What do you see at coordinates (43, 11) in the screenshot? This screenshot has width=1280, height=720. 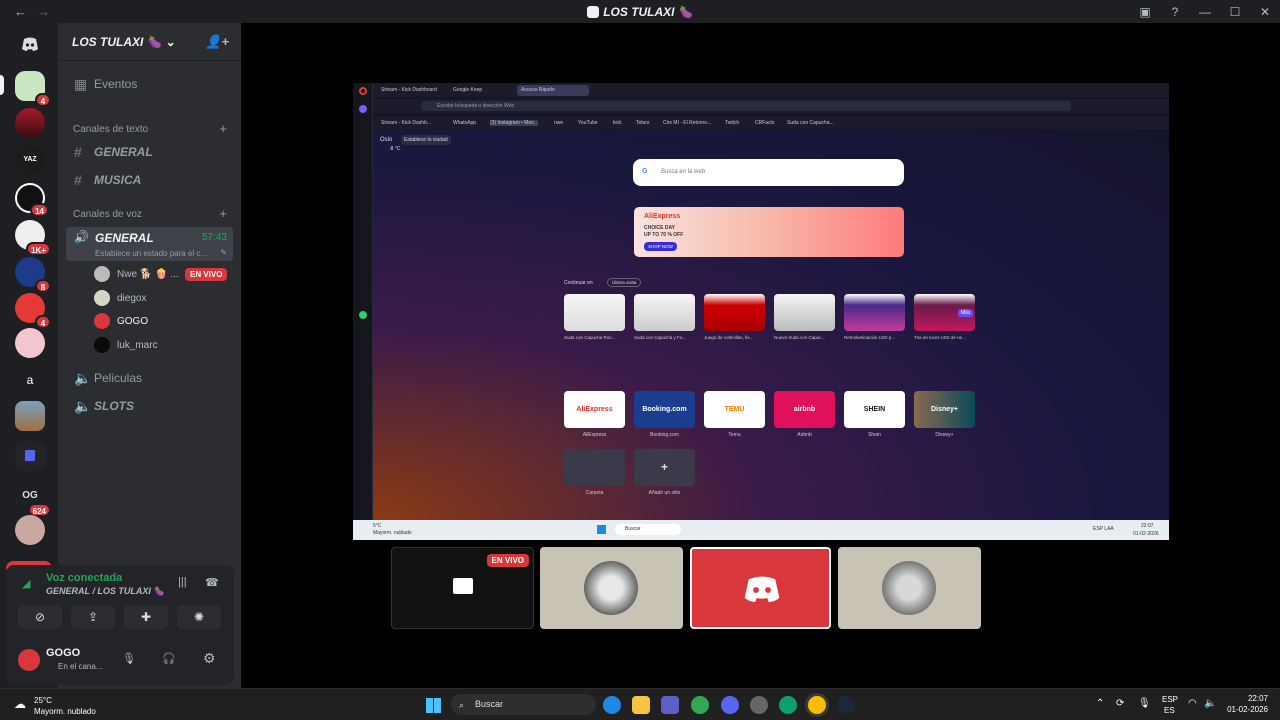 I see `forward-arrow-icon: →` at bounding box center [43, 11].